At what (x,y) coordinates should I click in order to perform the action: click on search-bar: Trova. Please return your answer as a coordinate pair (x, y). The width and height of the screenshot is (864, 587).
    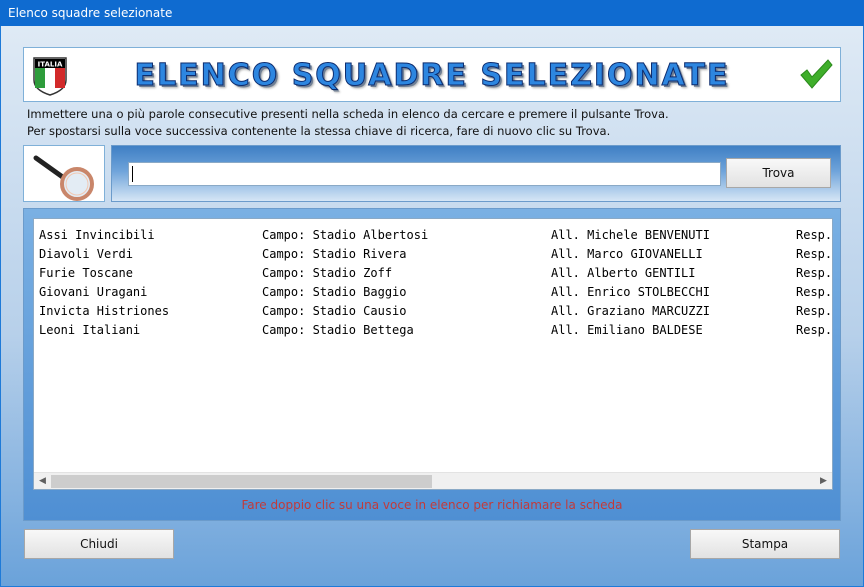
    Looking at the image, I should click on (476, 173).